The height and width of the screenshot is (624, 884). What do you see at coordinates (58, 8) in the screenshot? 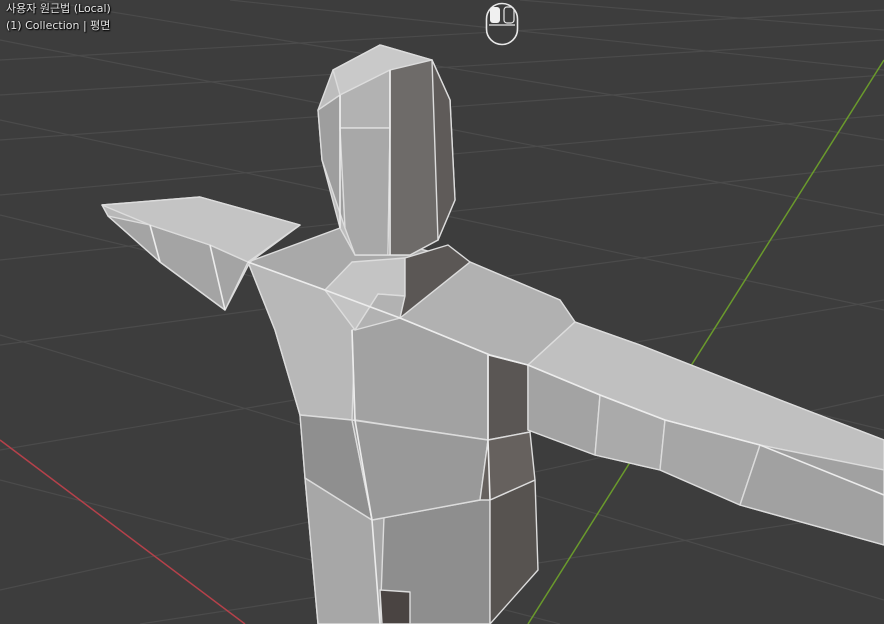
I see `view-perspective-label: 사용자 원근법 (Local)` at bounding box center [58, 8].